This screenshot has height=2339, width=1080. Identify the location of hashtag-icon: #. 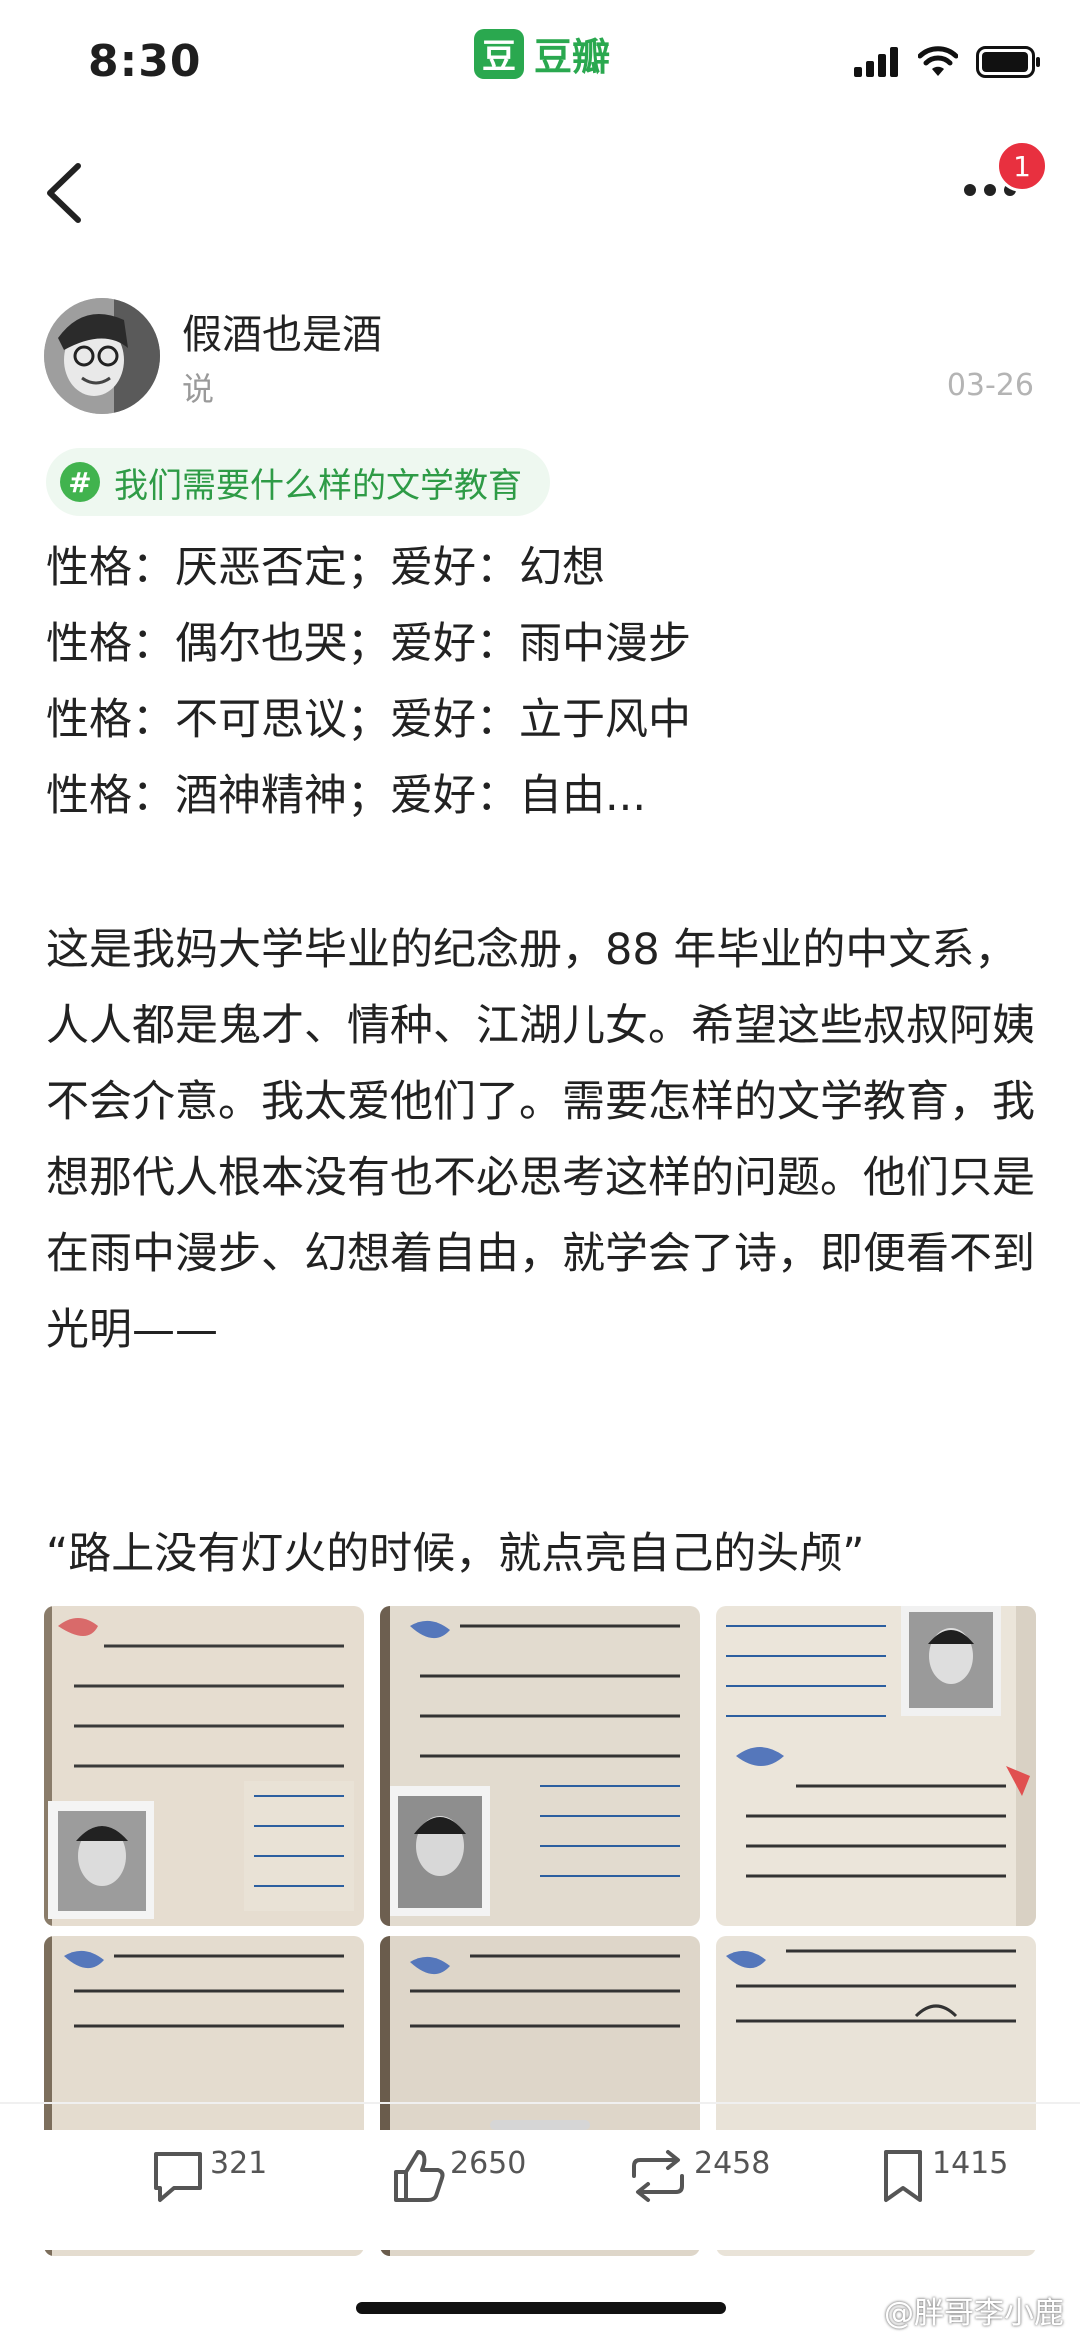
(80, 482).